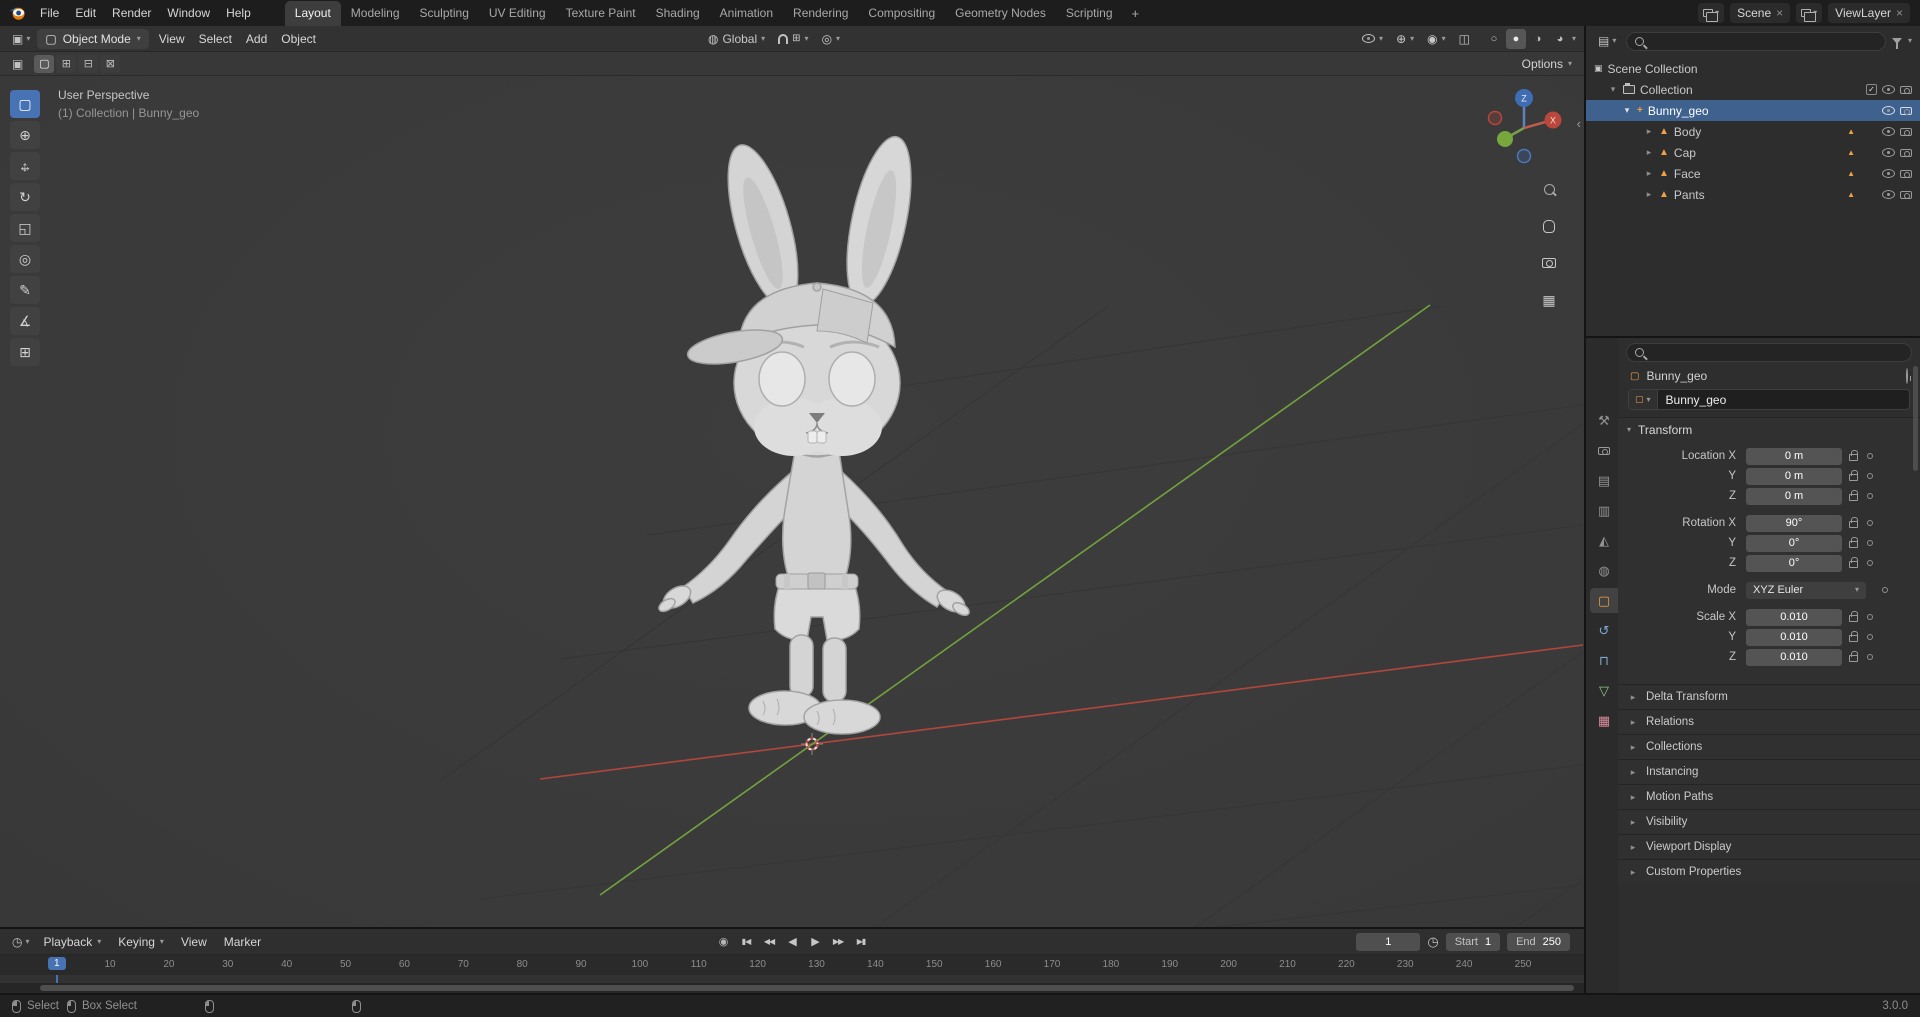 This screenshot has height=1017, width=1920. What do you see at coordinates (815, 436) in the screenshot?
I see `bunny-model` at bounding box center [815, 436].